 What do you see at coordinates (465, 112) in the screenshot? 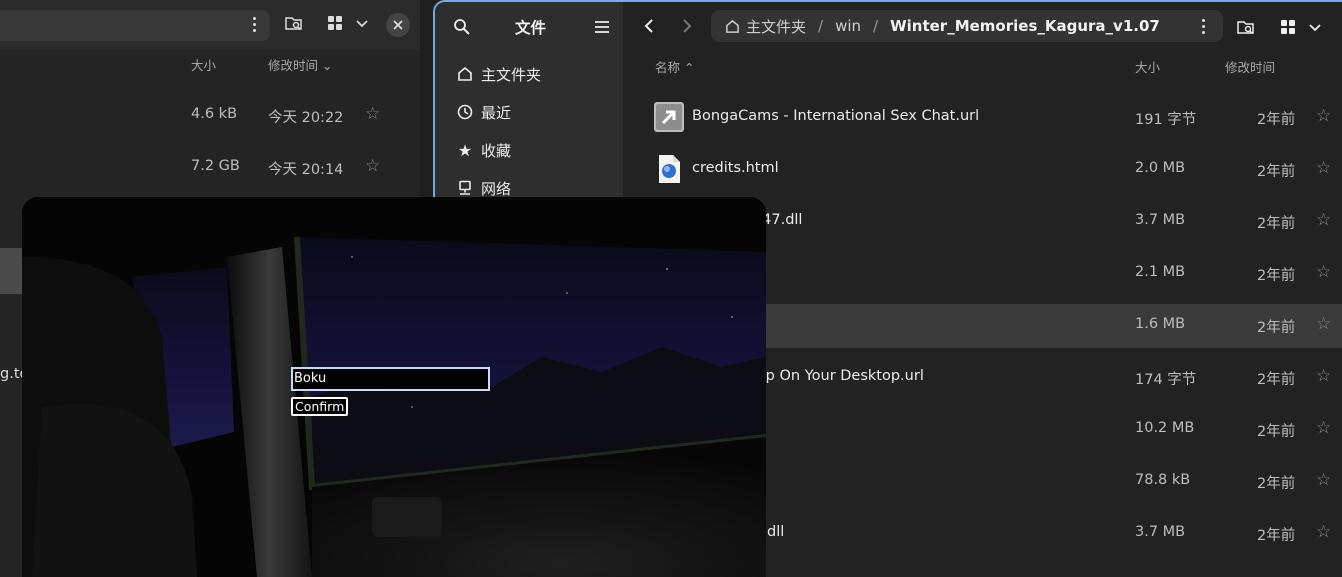
I see `clock-icon` at bounding box center [465, 112].